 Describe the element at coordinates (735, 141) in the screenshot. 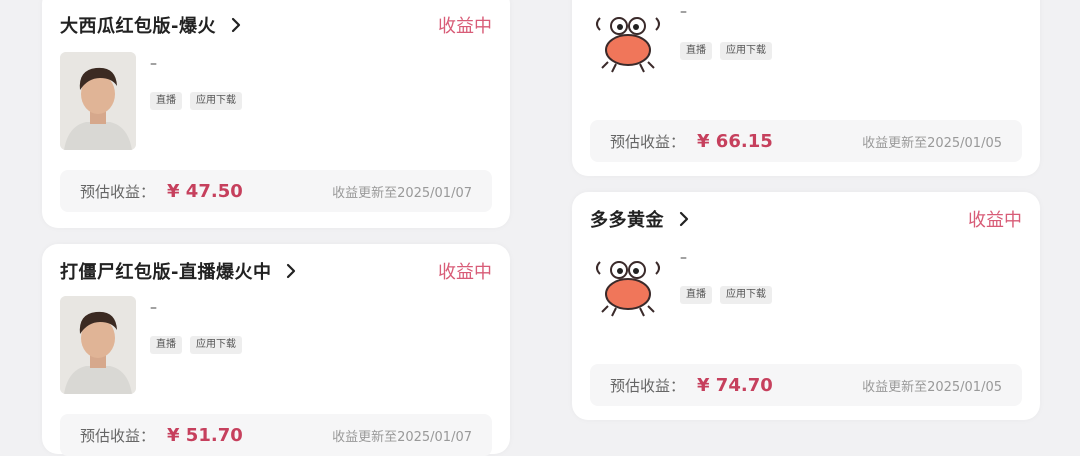

I see `earnings-value: ¥ 66.15` at that location.